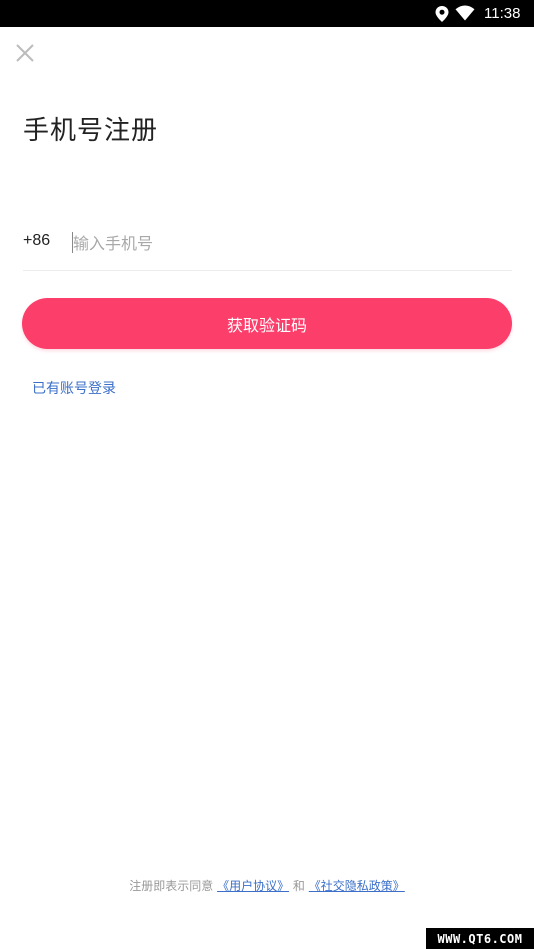  I want to click on country-code: +86, so click(36, 241).